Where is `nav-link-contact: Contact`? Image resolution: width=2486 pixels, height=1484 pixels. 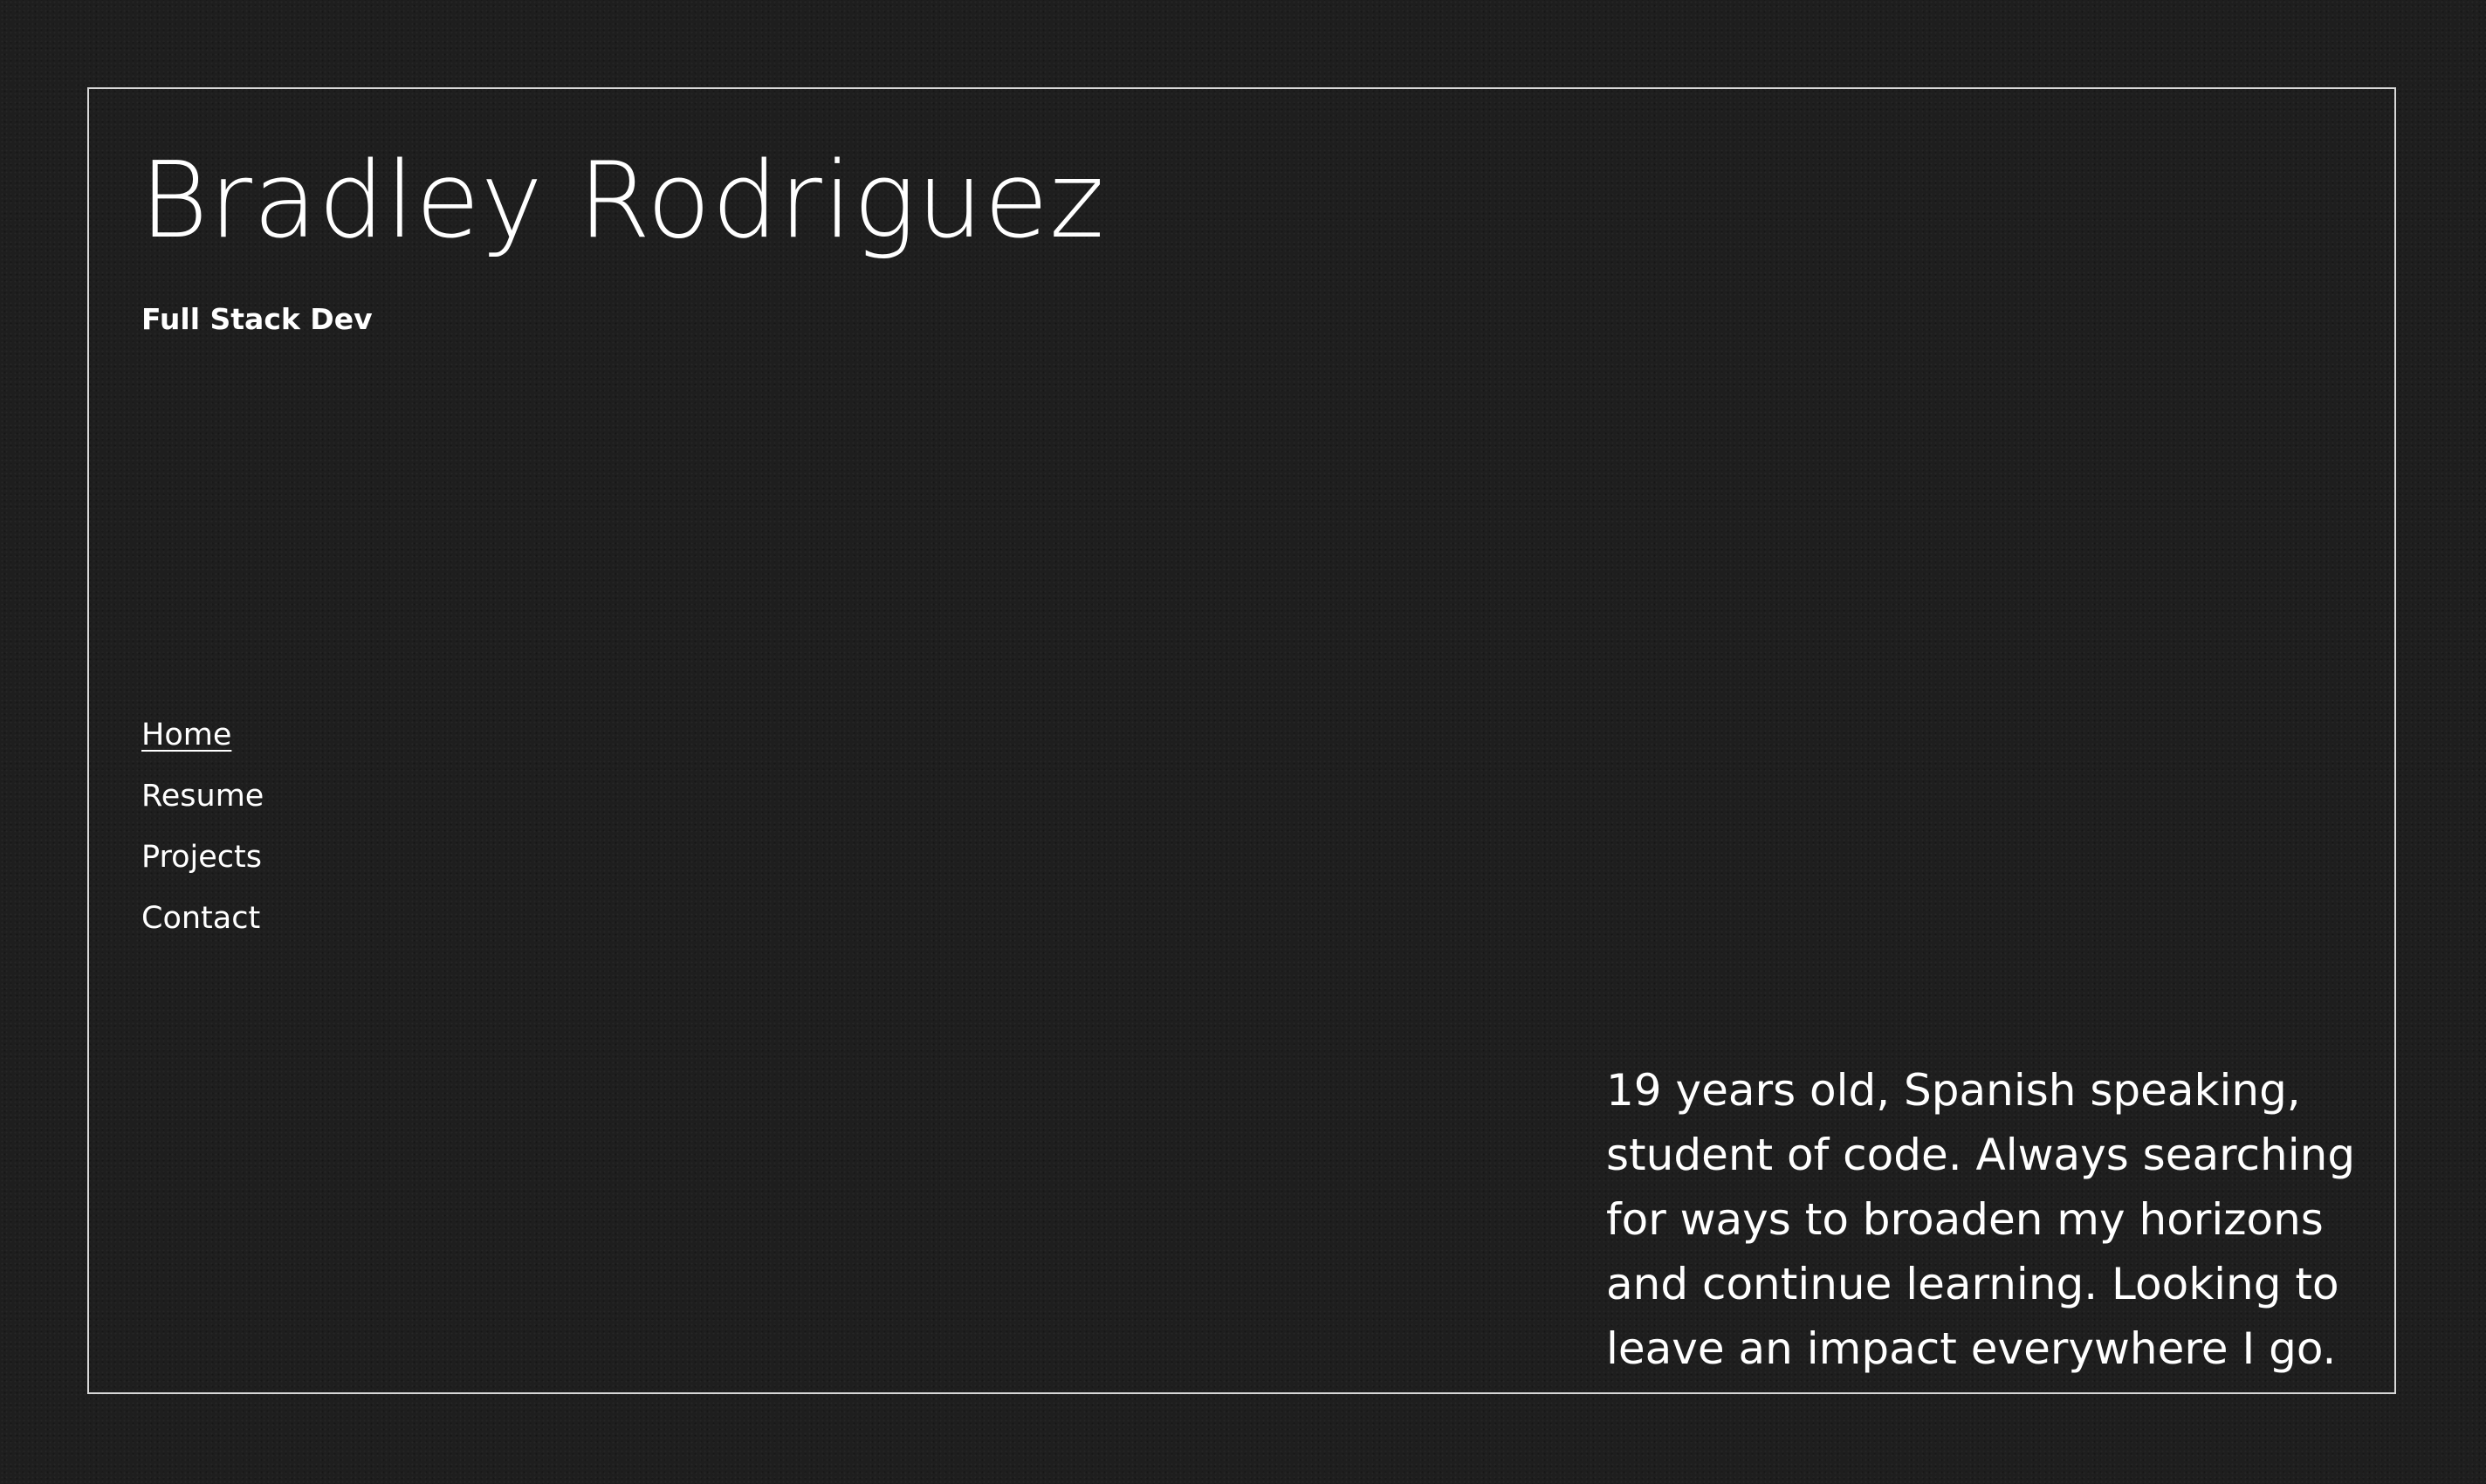 nav-link-contact: Contact is located at coordinates (200, 918).